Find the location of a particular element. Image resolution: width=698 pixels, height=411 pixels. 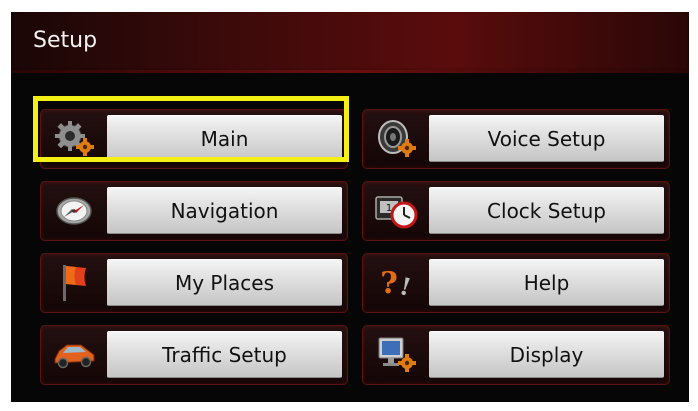

tile-clock-setup: 1 Clock Setup is located at coordinates (516, 211).